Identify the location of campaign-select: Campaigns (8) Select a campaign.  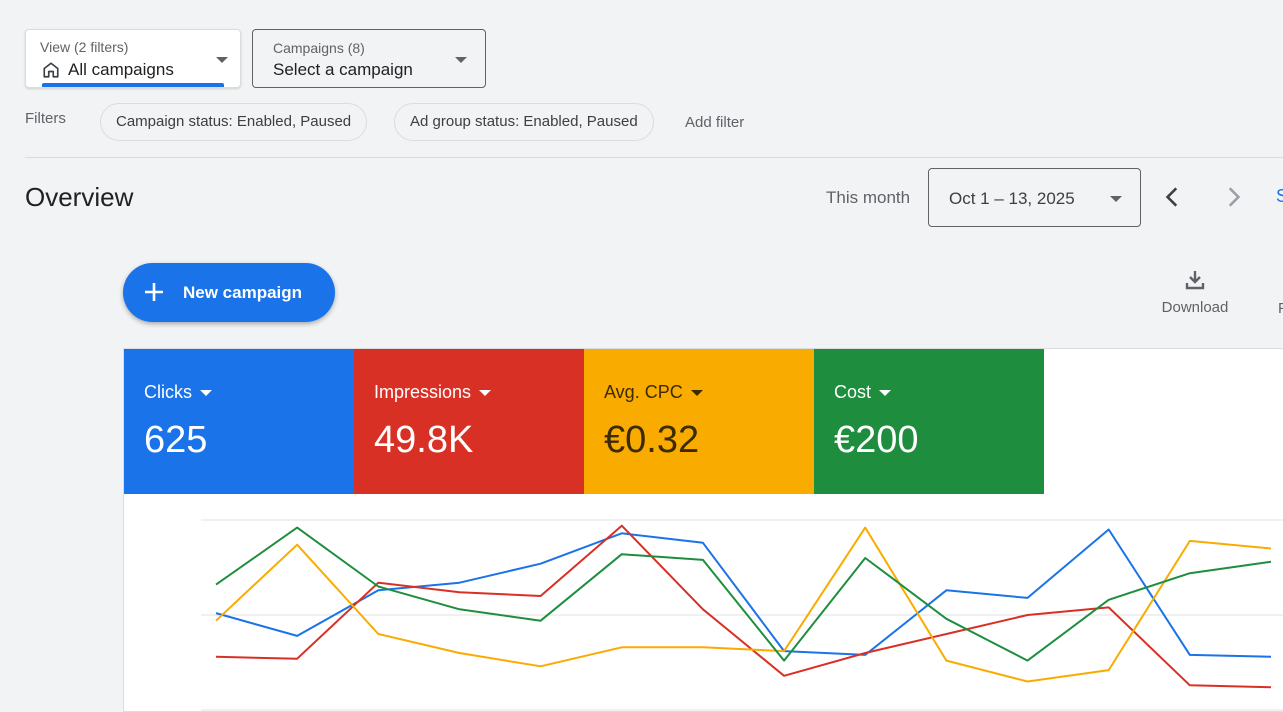
(369, 58).